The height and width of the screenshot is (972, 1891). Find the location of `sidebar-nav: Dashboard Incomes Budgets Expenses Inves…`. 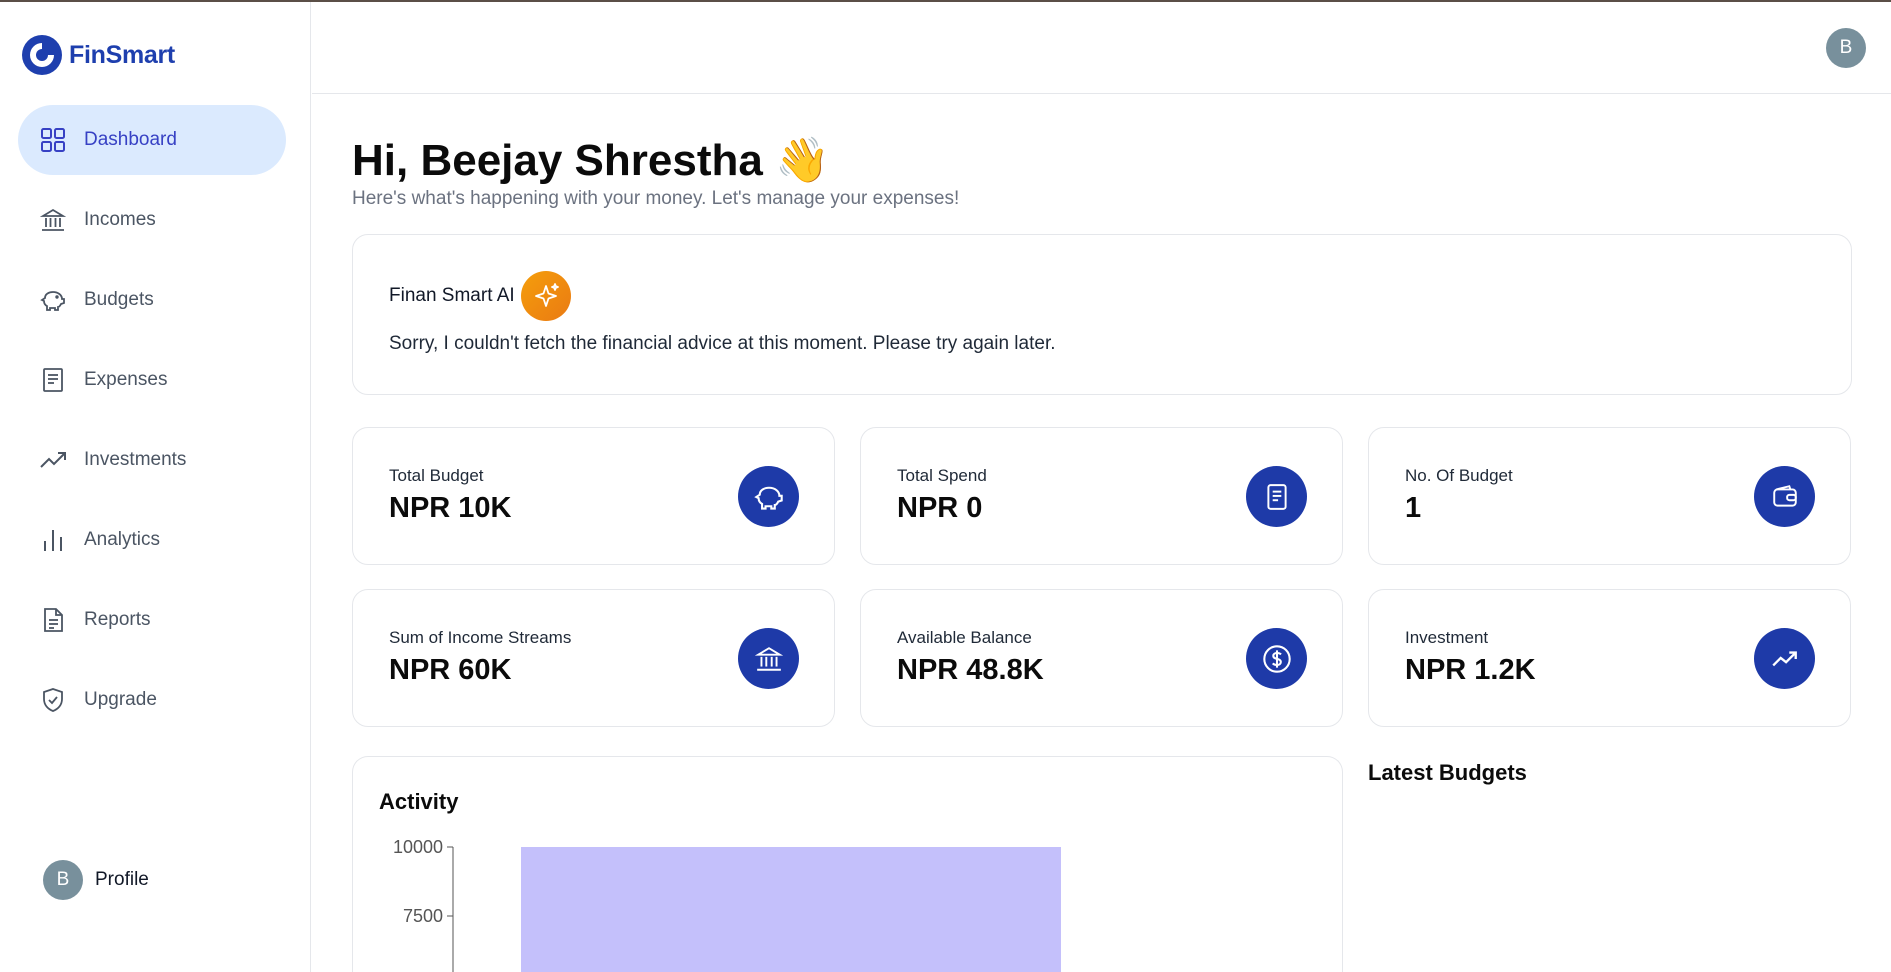

sidebar-nav: Dashboard Incomes Budgets Expenses Inves… is located at coordinates (152, 425).